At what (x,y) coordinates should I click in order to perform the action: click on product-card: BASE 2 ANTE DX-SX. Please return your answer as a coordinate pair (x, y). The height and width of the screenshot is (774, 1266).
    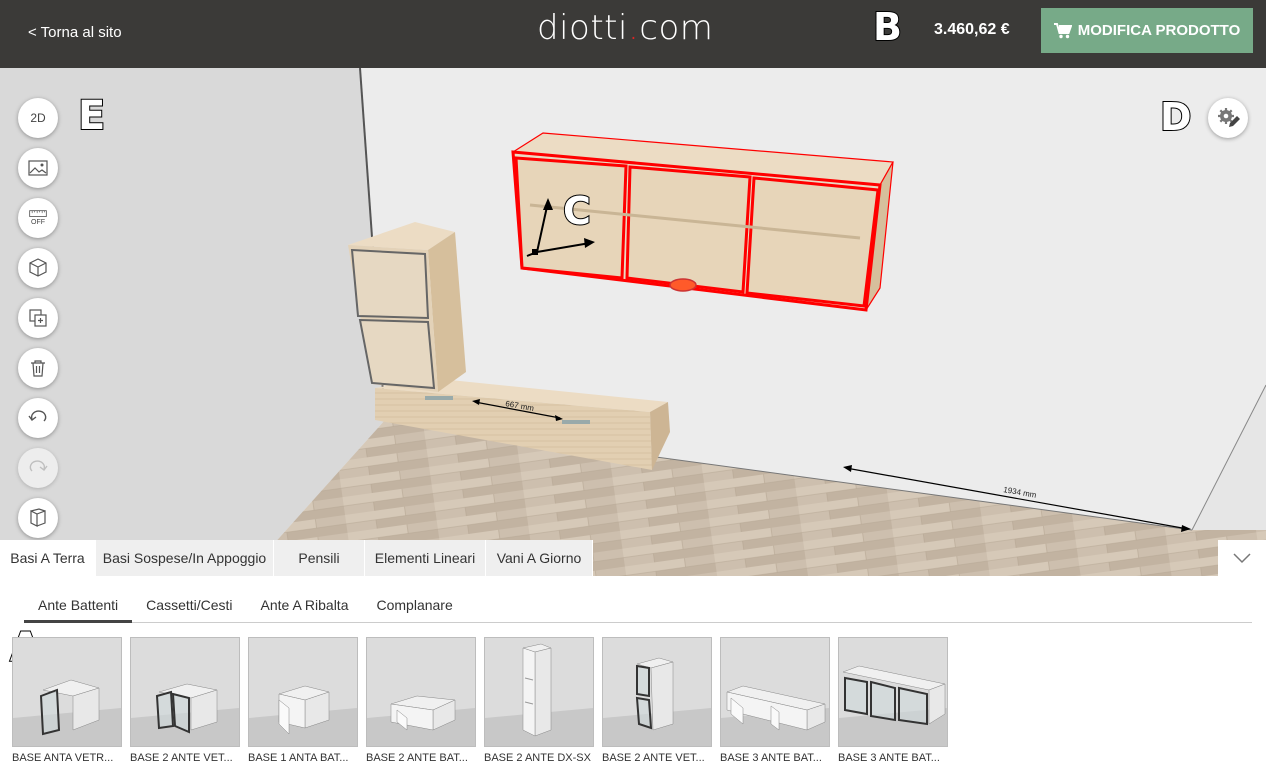
    Looking at the image, I should click on (539, 705).